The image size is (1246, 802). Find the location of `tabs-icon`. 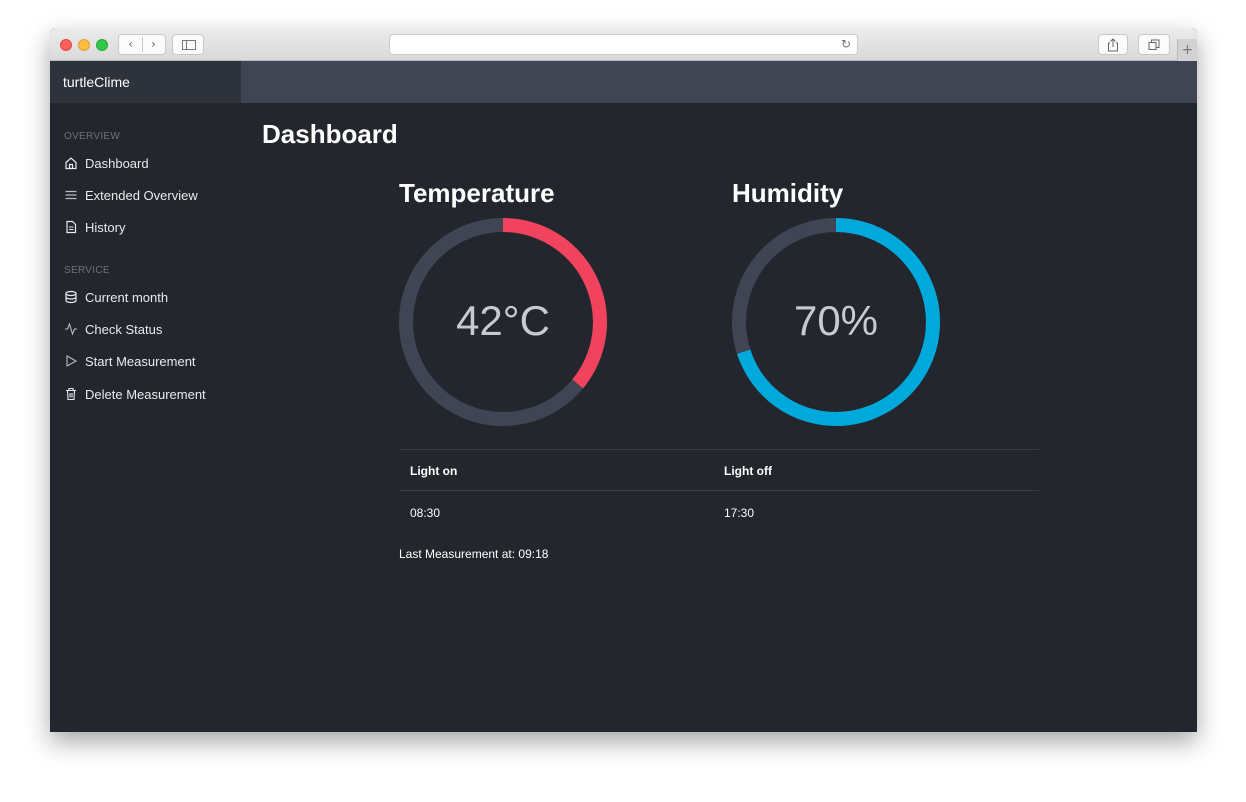

tabs-icon is located at coordinates (1154, 44).